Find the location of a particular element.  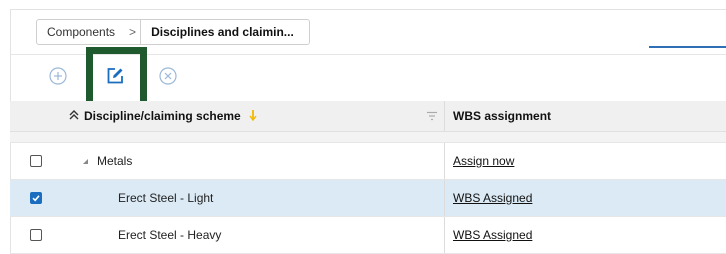

close-circle-icon is located at coordinates (168, 76).